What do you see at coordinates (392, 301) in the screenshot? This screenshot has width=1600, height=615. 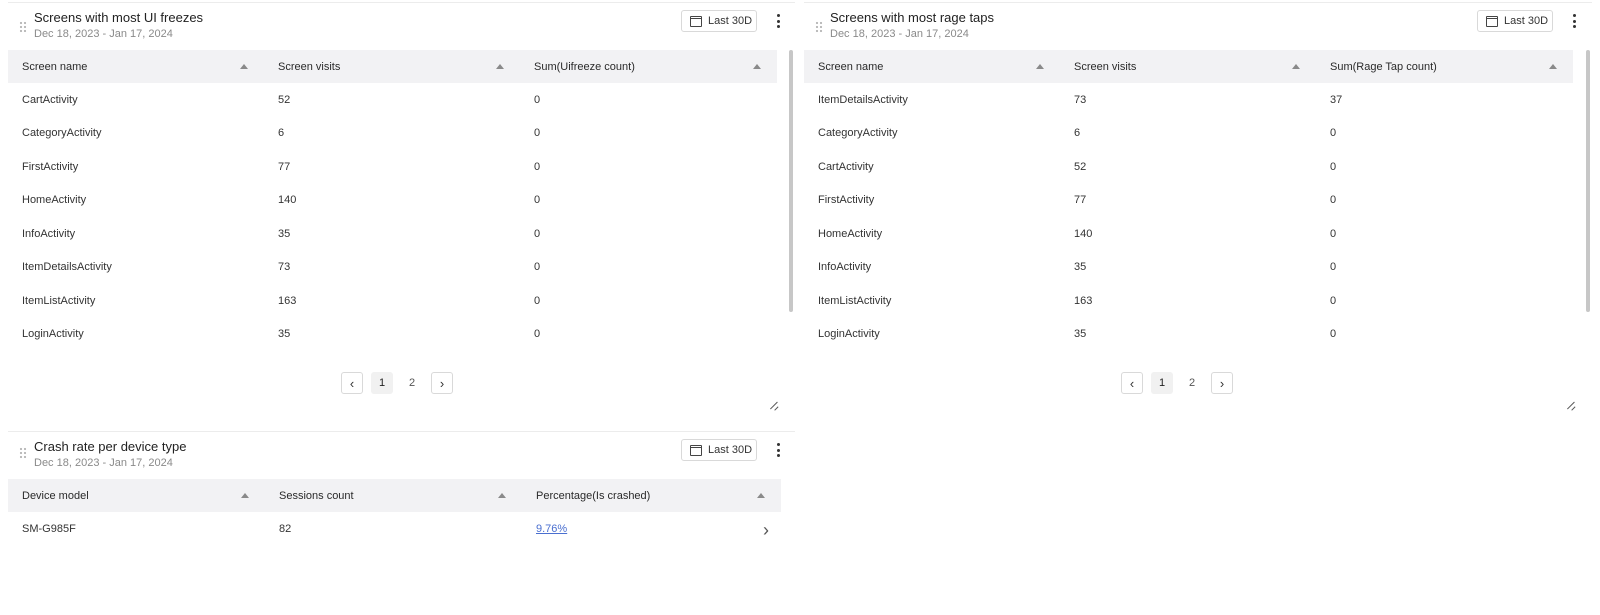 I see `table-row: ItemListActivity 163 0` at bounding box center [392, 301].